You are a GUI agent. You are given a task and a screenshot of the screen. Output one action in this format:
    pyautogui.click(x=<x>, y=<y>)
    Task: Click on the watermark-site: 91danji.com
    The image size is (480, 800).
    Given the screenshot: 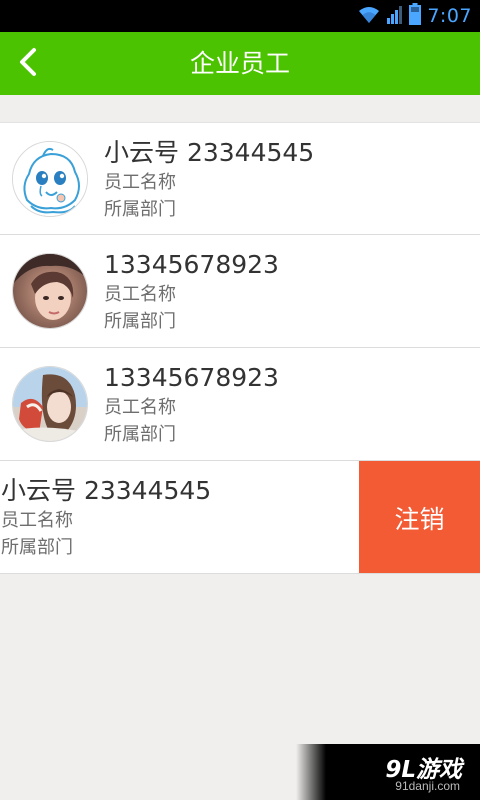 What is the action you would take?
    pyautogui.click(x=427, y=786)
    